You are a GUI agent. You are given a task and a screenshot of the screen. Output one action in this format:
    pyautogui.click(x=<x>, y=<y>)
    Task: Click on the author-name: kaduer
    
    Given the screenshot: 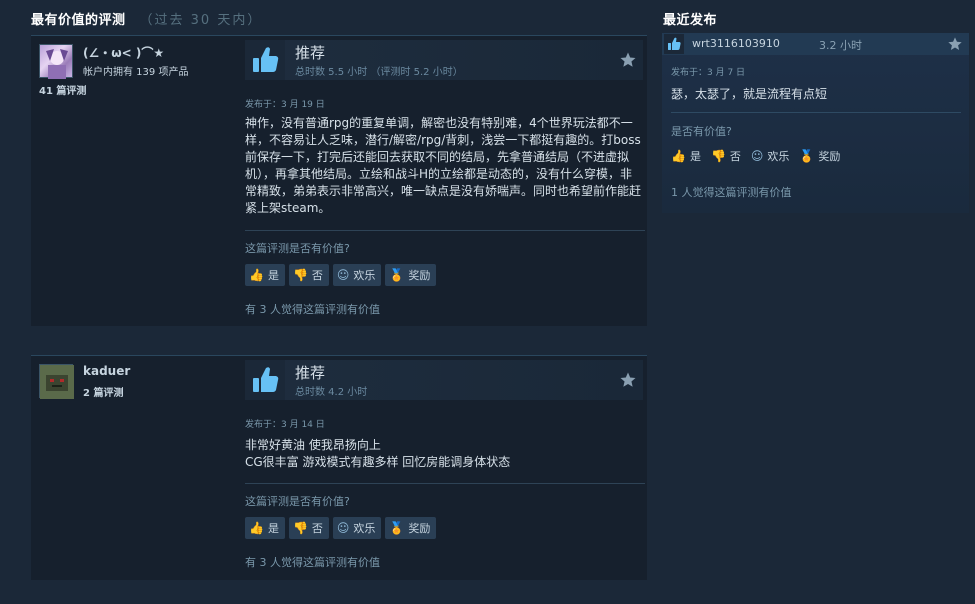 What is the action you would take?
    pyautogui.click(x=106, y=371)
    